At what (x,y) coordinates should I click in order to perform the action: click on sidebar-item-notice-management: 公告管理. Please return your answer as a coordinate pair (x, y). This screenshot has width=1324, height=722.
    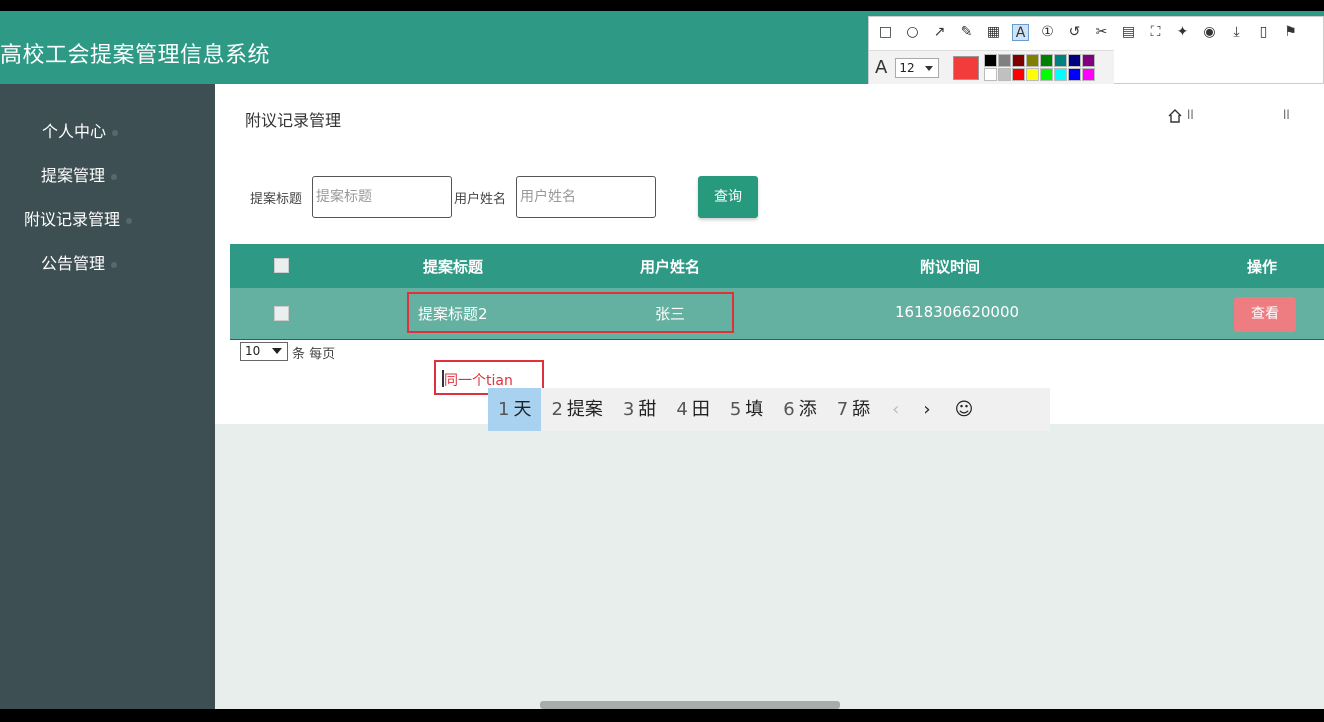
    Looking at the image, I should click on (79, 262).